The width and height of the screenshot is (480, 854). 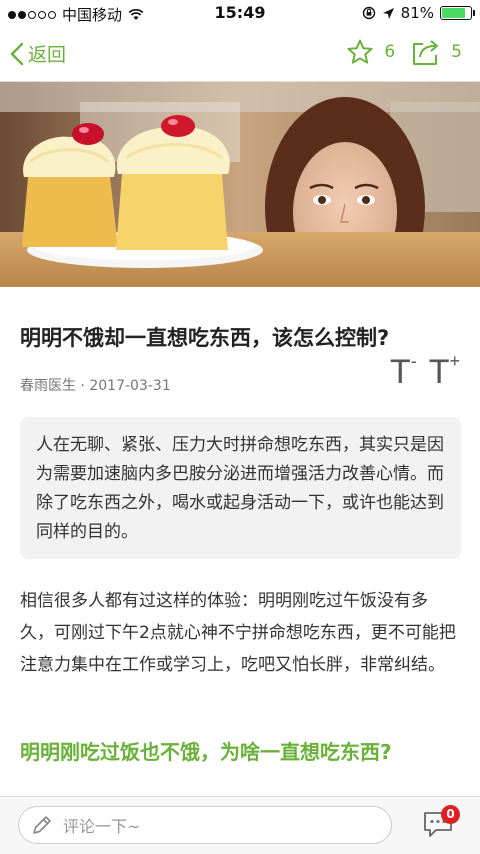 What do you see at coordinates (404, 52) in the screenshot?
I see `nav-actions: 6 5` at bounding box center [404, 52].